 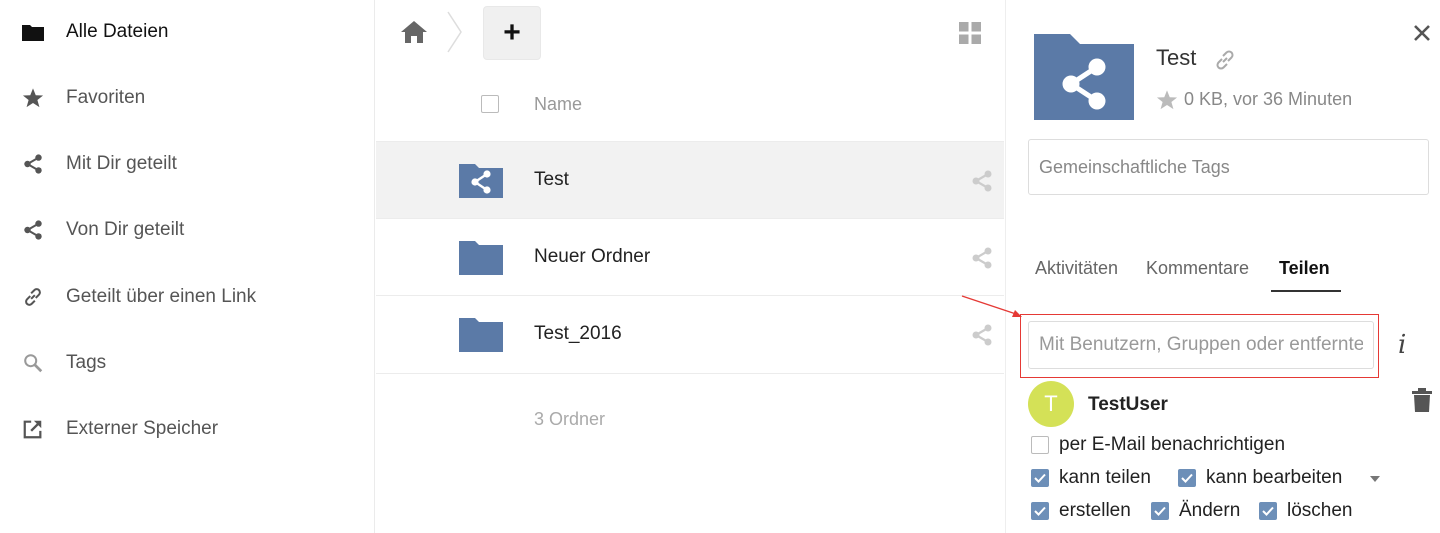 I want to click on home-icon, so click(x=414, y=32).